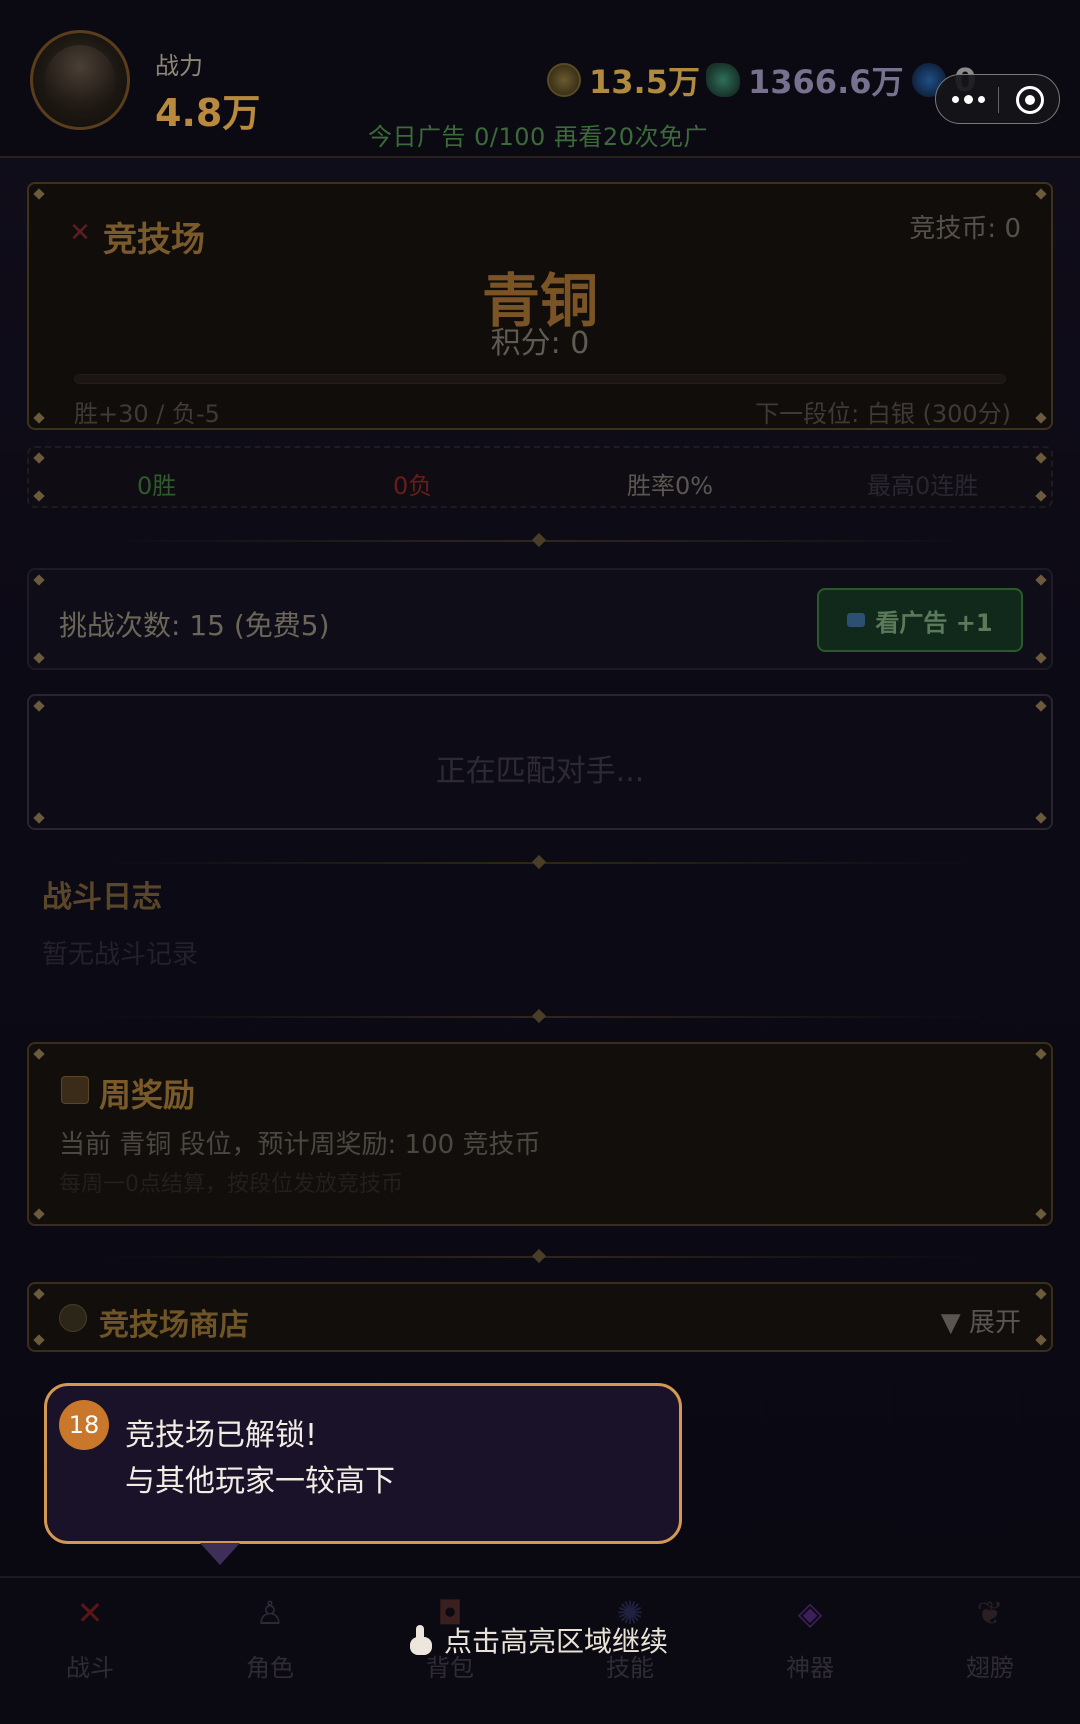  I want to click on continue-hint: 点击高亮区域继续, so click(539, 1640).